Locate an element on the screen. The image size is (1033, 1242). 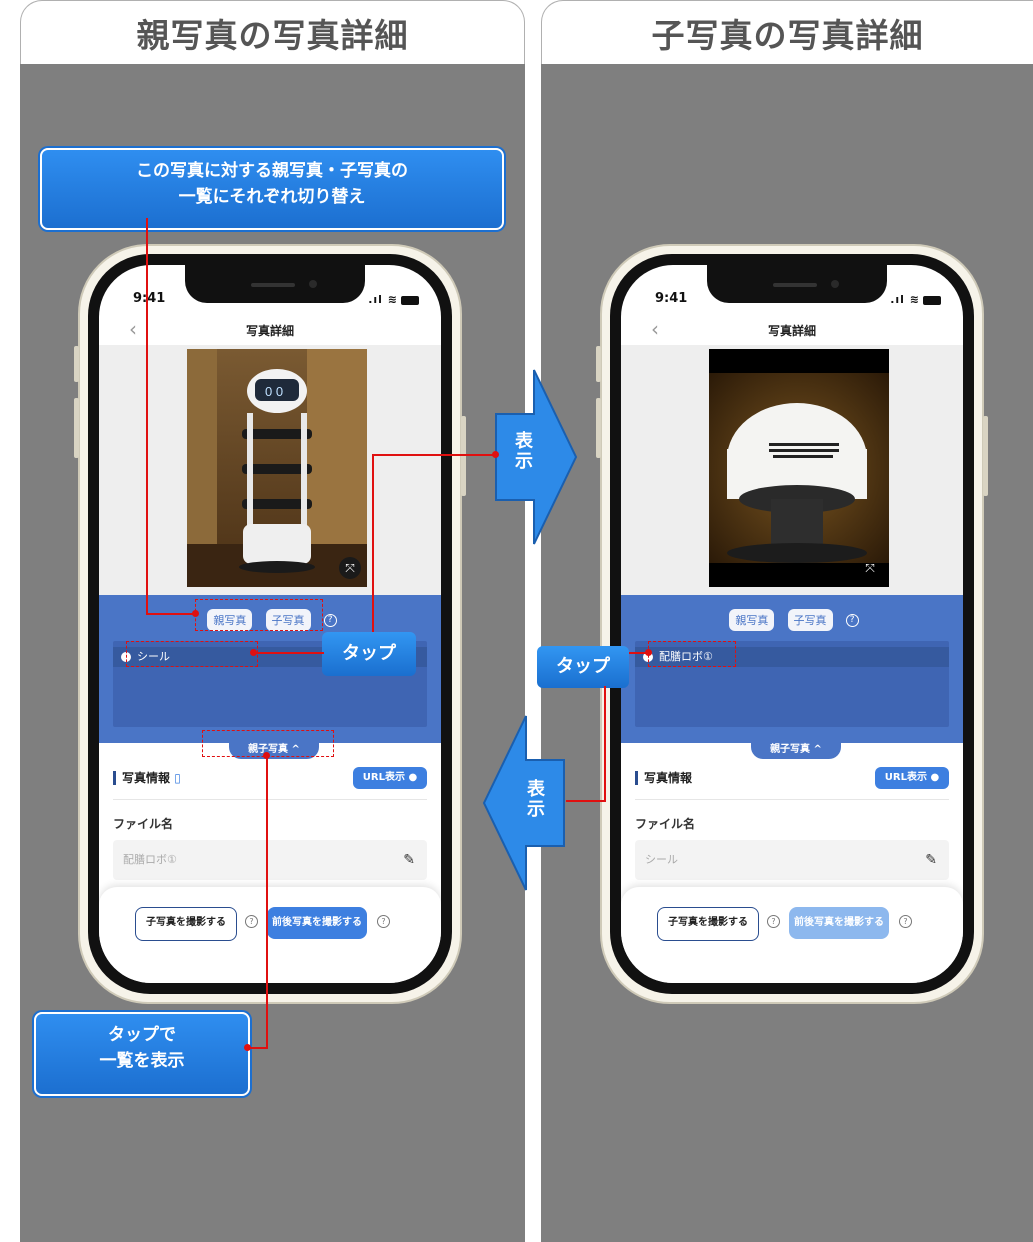
highlight-chips is located at coordinates (259, 615).